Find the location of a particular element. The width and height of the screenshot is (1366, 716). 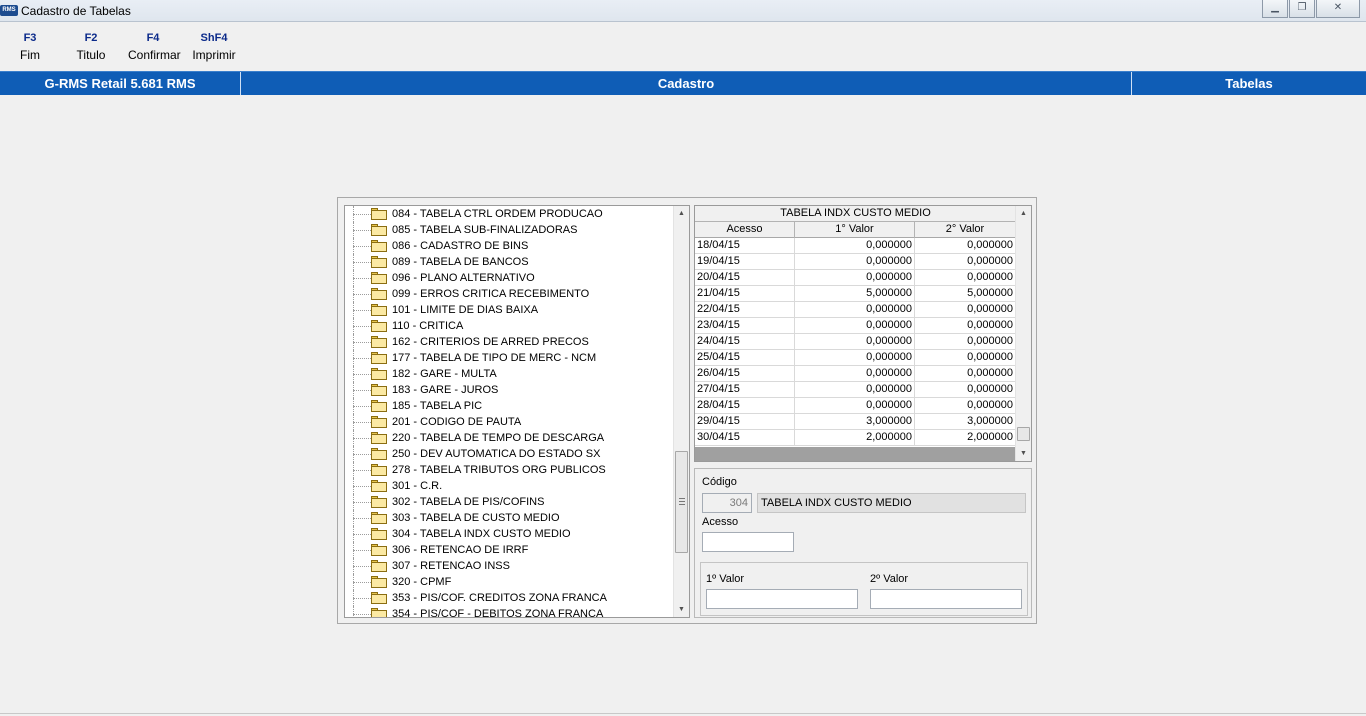

table-row: 24/04/15 0,000000 0,000000 is located at coordinates (855, 342).